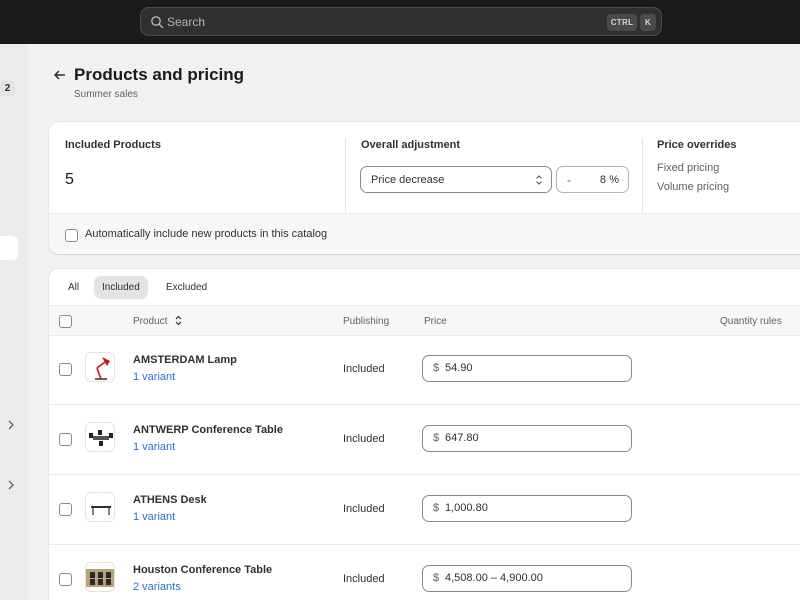  I want to click on page-title: Products and pricing, so click(159, 74).